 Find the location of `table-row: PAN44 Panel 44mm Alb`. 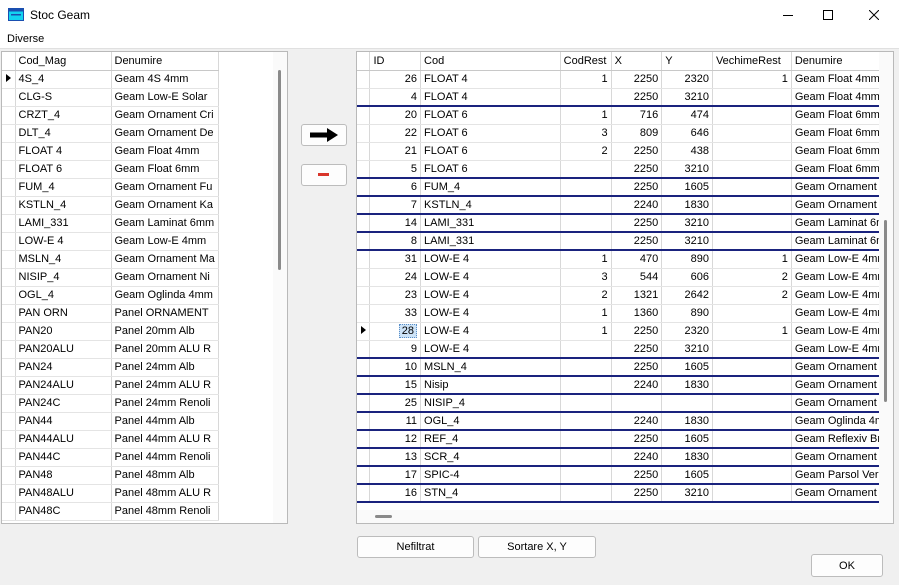

table-row: PAN44 Panel 44mm Alb is located at coordinates (110, 421).